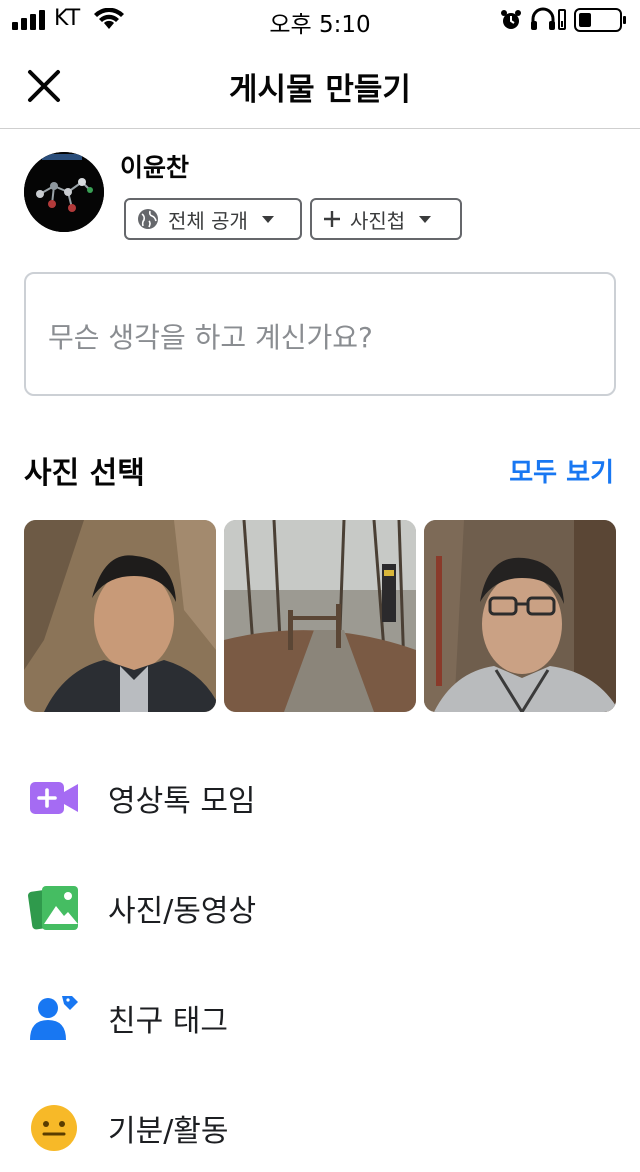 This screenshot has width=640, height=1172. I want to click on audience-public-label: 전체 공개, so click(208, 220).